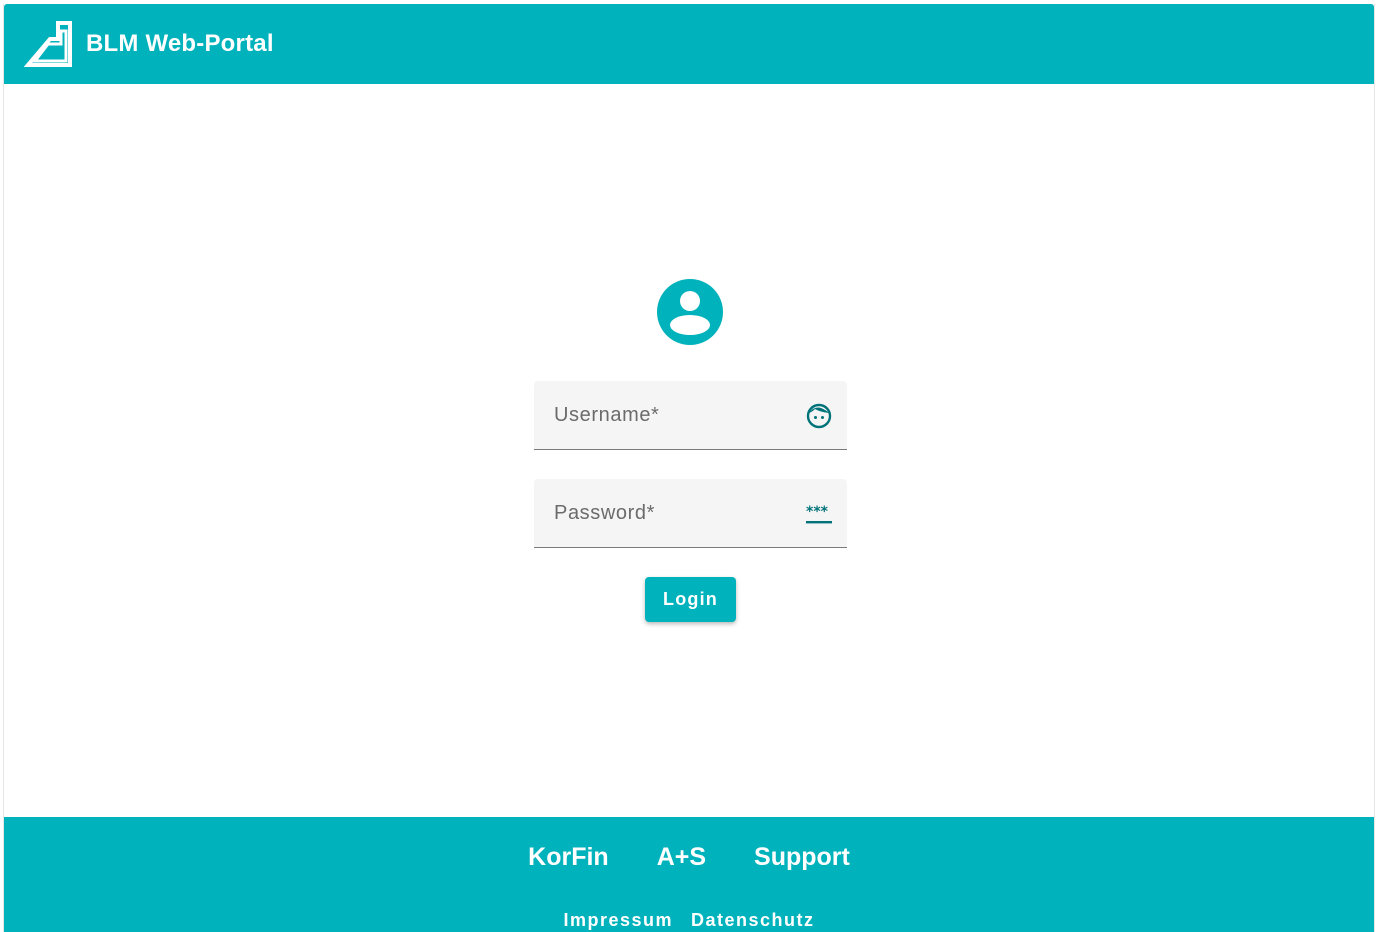  I want to click on footer-link-as: A+S, so click(681, 857).